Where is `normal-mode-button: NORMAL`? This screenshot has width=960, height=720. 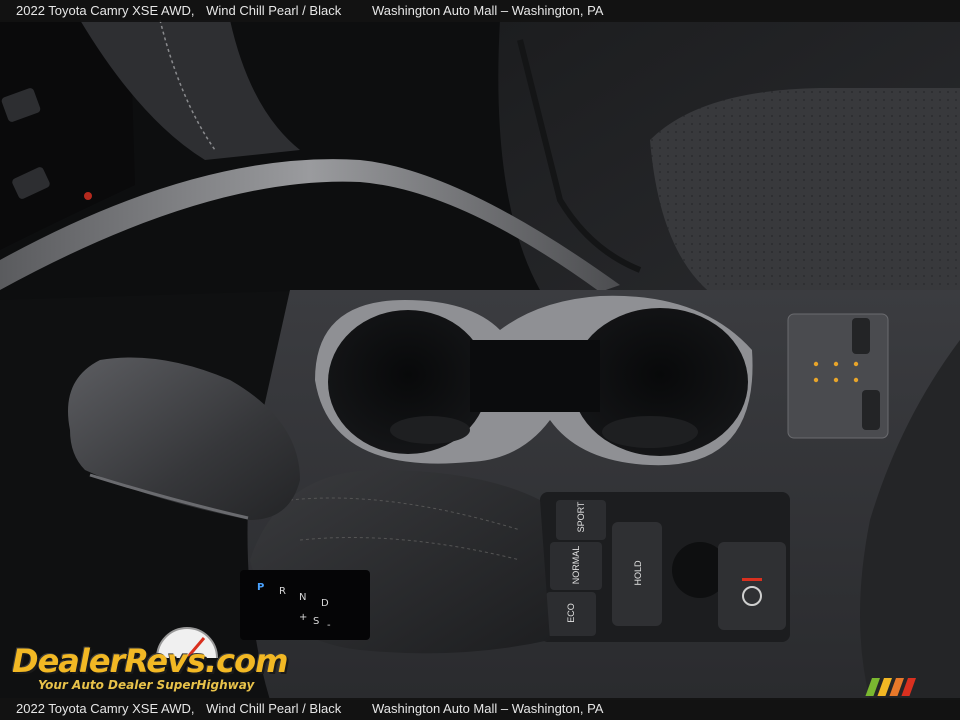
normal-mode-button: NORMAL is located at coordinates (576, 565).